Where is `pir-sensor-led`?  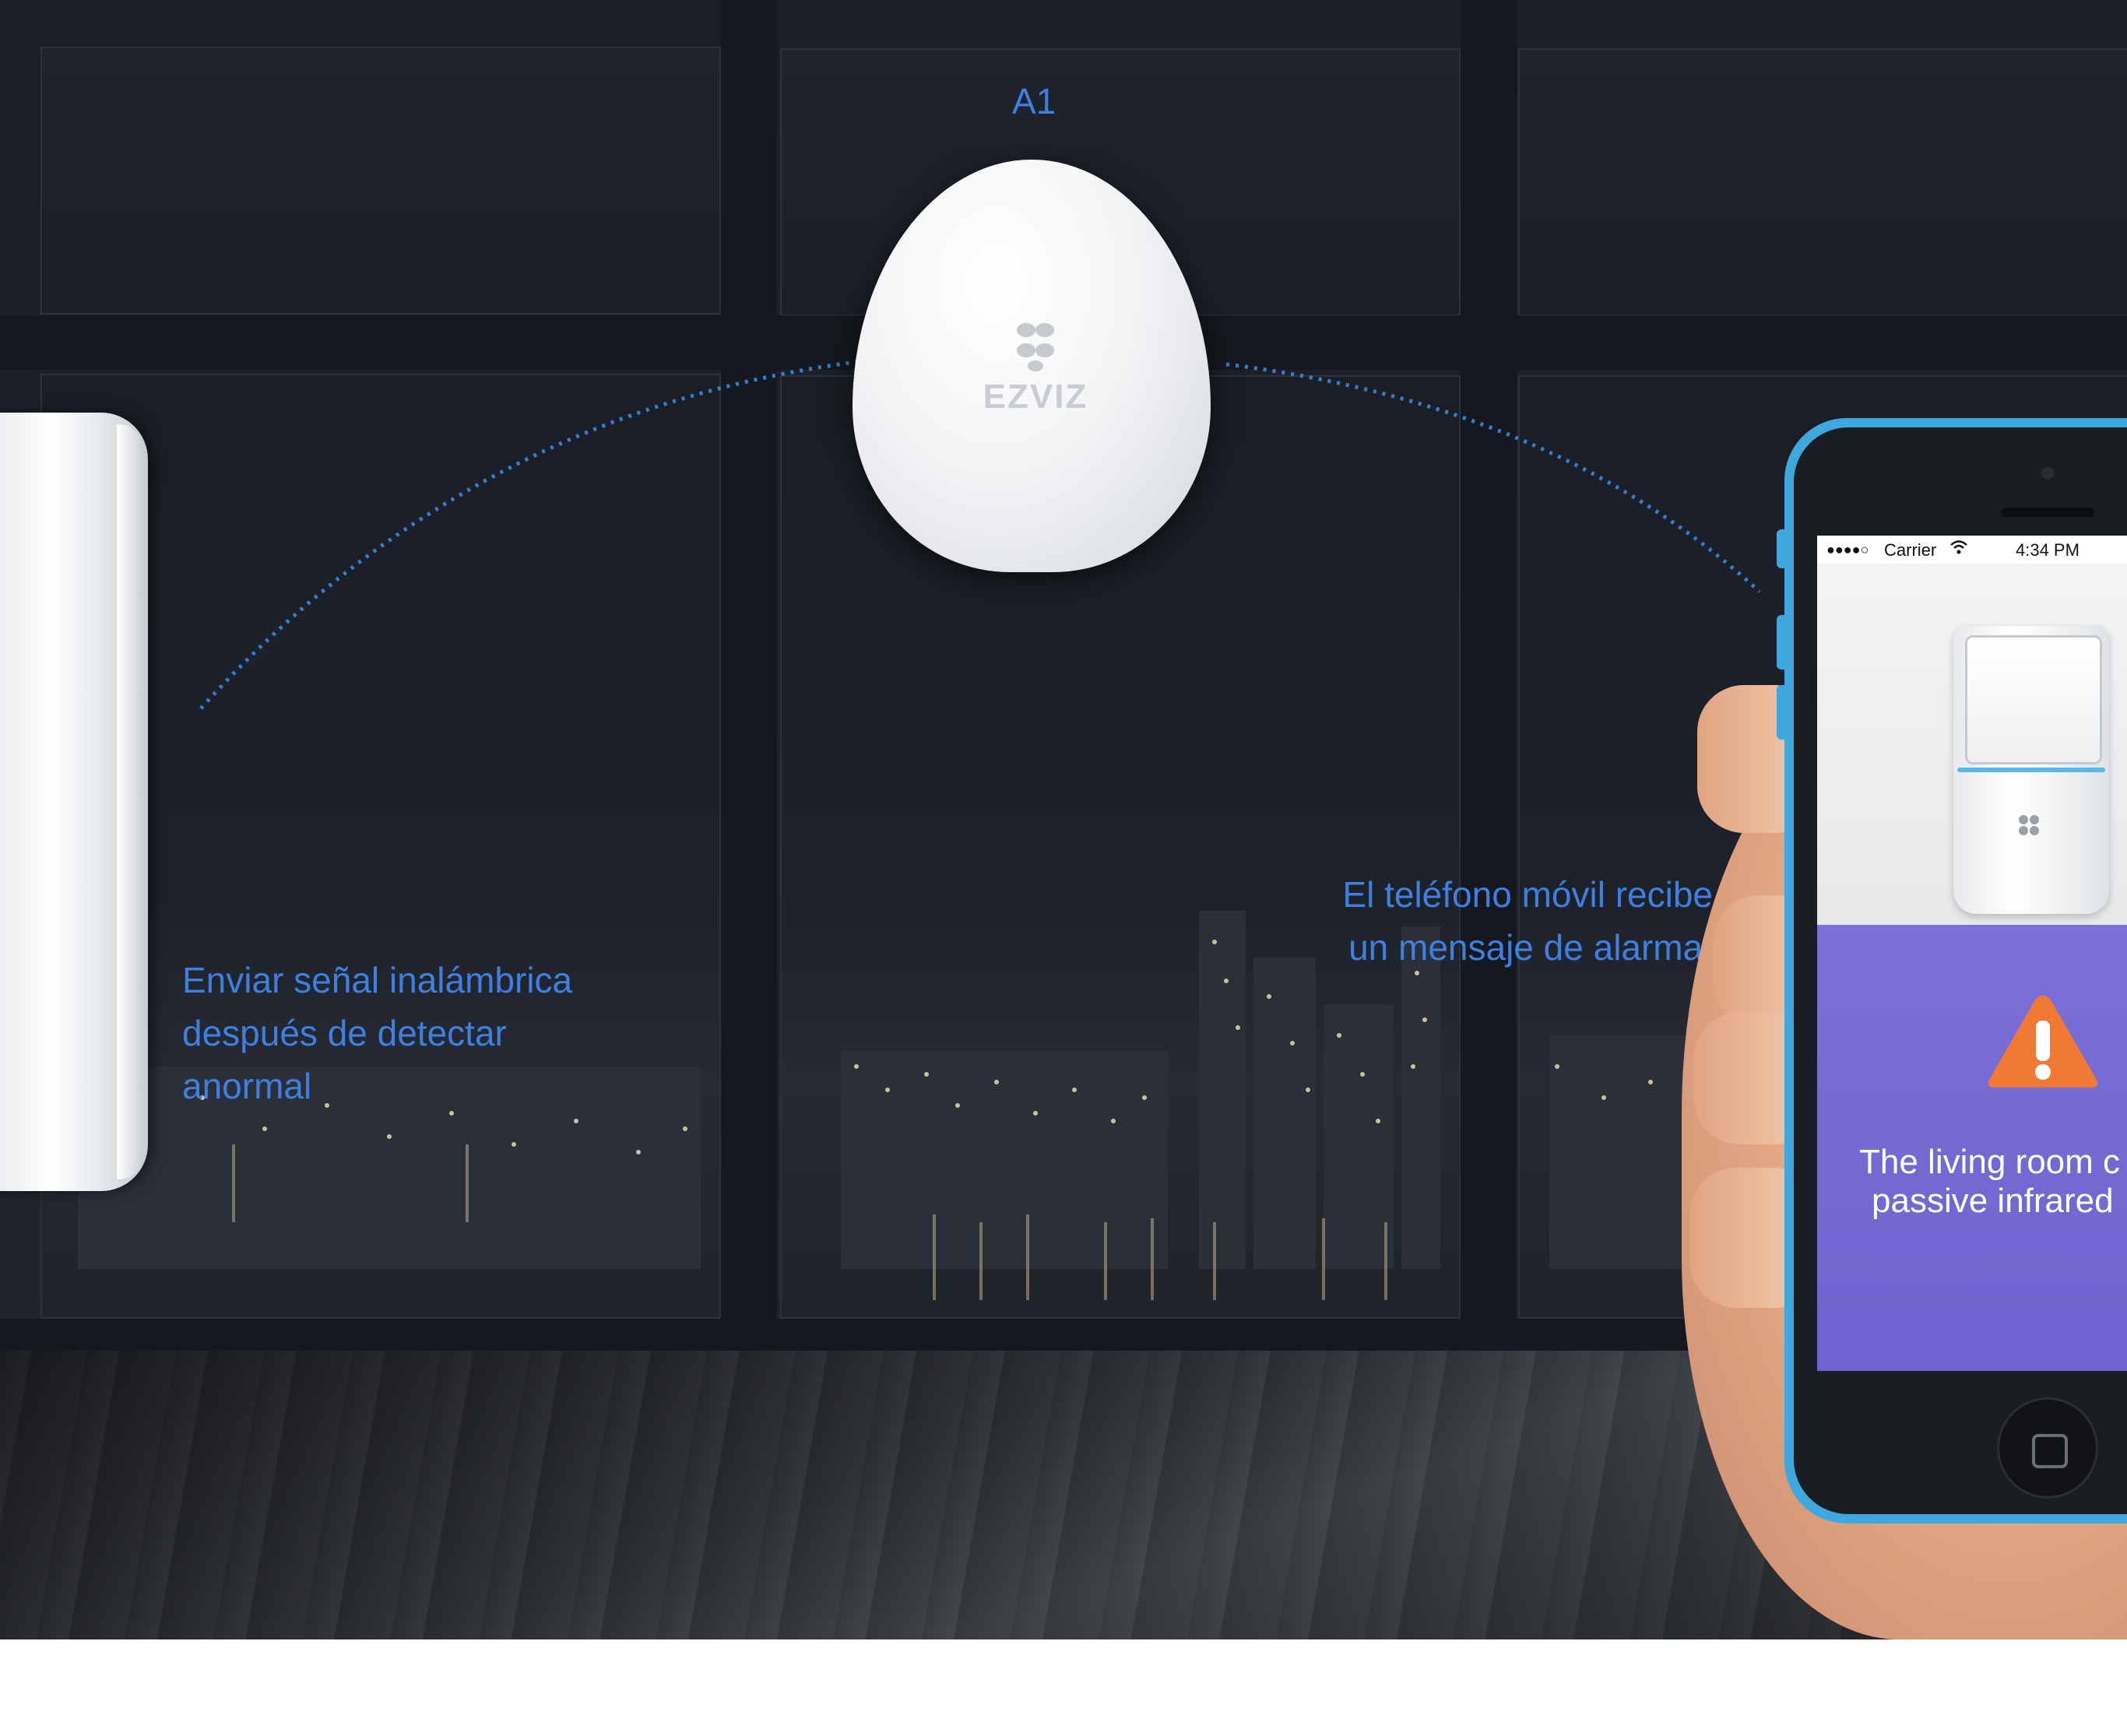
pir-sensor-led is located at coordinates (2031, 770).